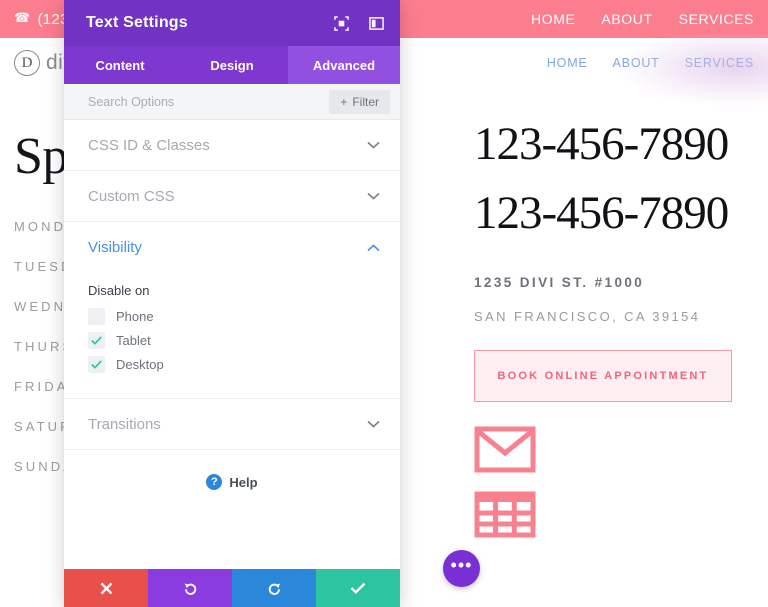  Describe the element at coordinates (619, 482) in the screenshot. I see `contact-icons` at that location.